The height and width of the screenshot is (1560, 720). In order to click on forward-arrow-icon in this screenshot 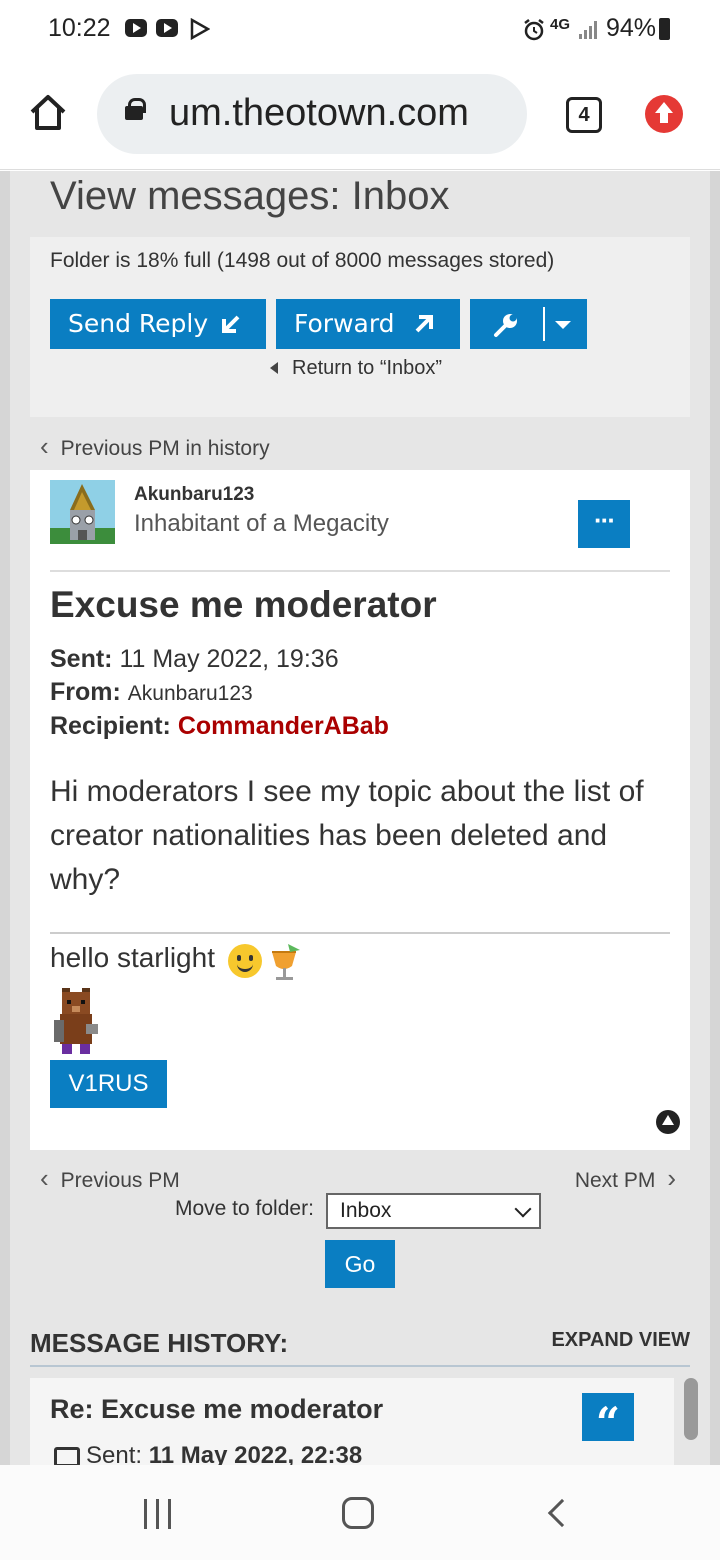, I will do `click(424, 324)`.